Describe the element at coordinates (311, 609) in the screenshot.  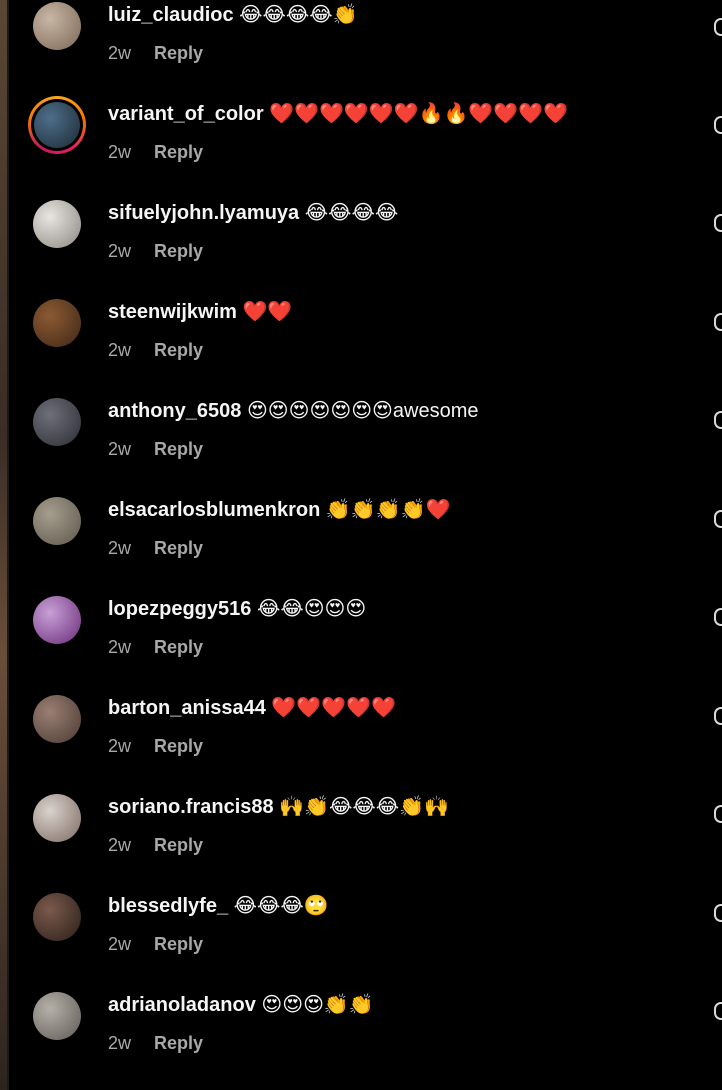
I see `comment-text: 😂😂😍😍😍` at that location.